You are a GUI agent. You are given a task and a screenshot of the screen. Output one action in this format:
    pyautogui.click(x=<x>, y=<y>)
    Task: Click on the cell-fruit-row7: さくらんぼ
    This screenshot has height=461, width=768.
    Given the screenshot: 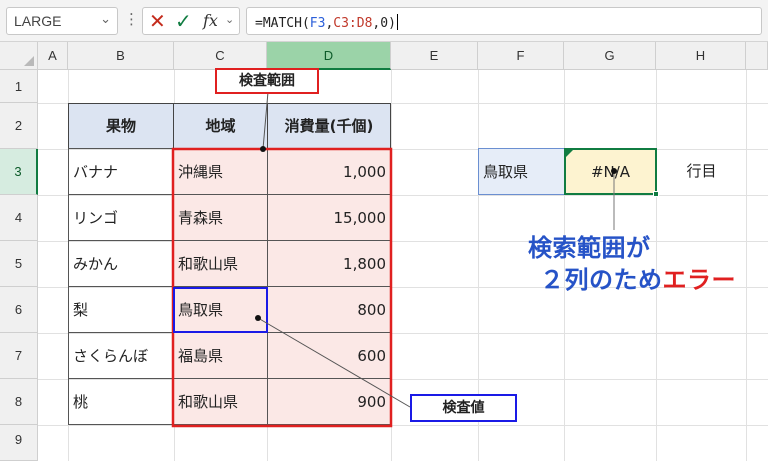 What is the action you would take?
    pyautogui.click(x=121, y=355)
    